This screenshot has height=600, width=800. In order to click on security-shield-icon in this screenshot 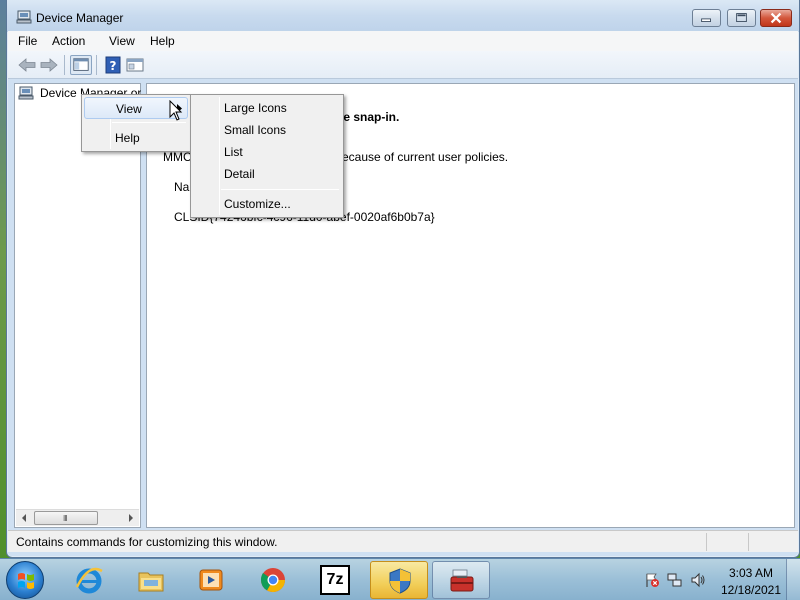, I will do `click(400, 581)`.